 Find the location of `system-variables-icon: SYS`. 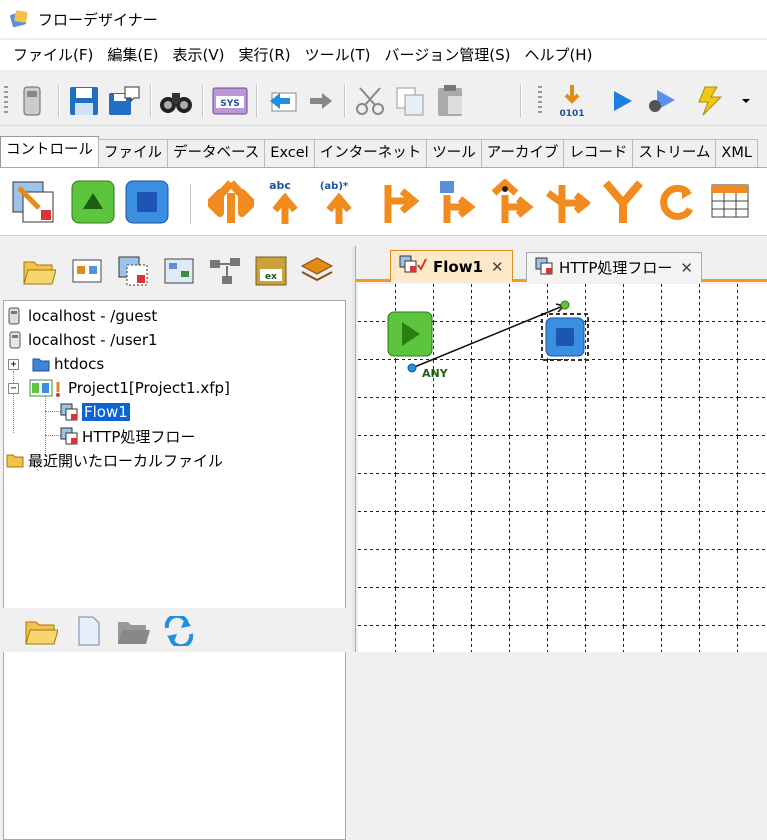

system-variables-icon: SYS is located at coordinates (230, 101).